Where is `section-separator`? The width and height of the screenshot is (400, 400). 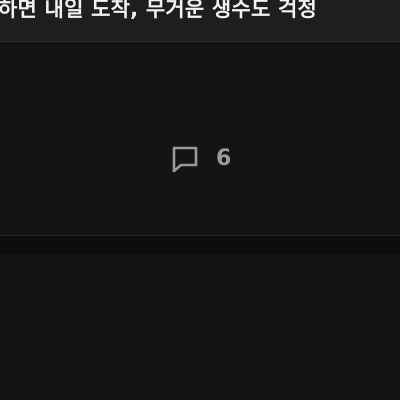
section-separator is located at coordinates (200, 245).